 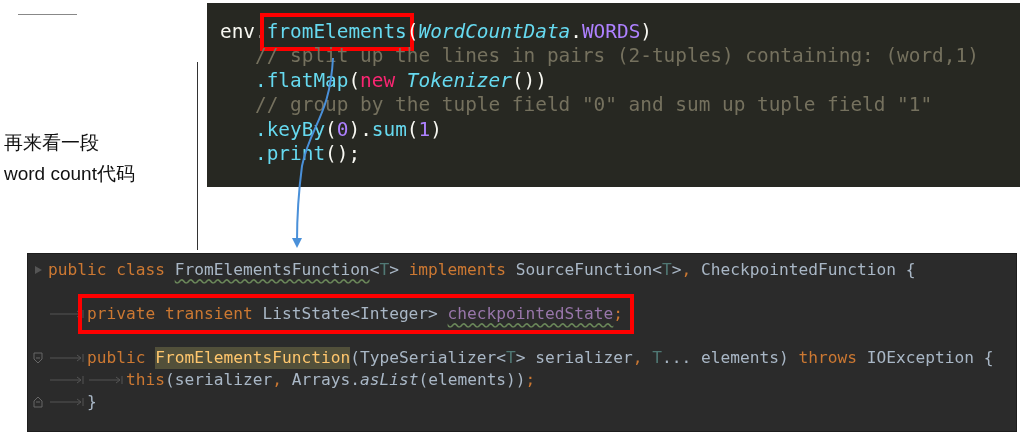 I want to click on code-token: private transient, so click(x=170, y=314).